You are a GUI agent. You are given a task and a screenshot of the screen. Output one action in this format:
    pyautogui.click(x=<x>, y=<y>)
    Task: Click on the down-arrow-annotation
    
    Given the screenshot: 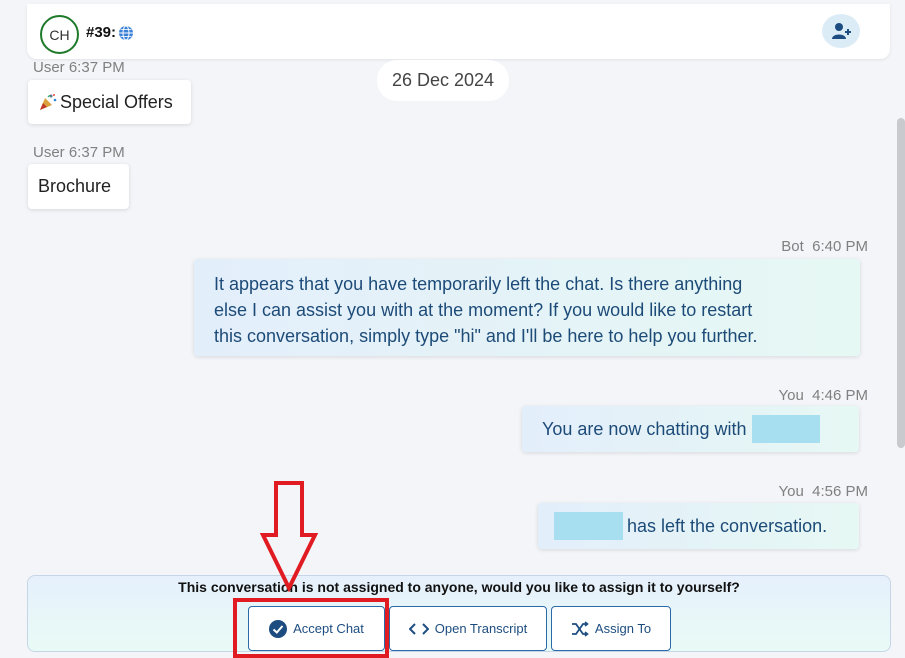 What is the action you would take?
    pyautogui.click(x=289, y=536)
    